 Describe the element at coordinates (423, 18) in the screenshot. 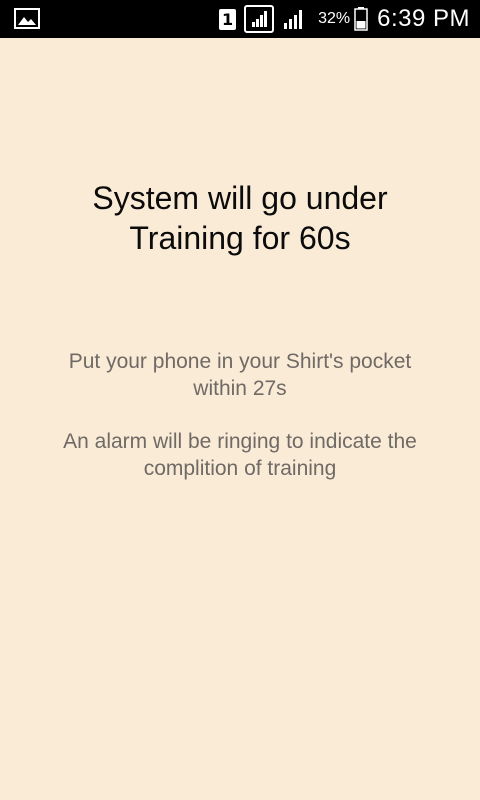

I see `status-time: 6:39 PM` at that location.